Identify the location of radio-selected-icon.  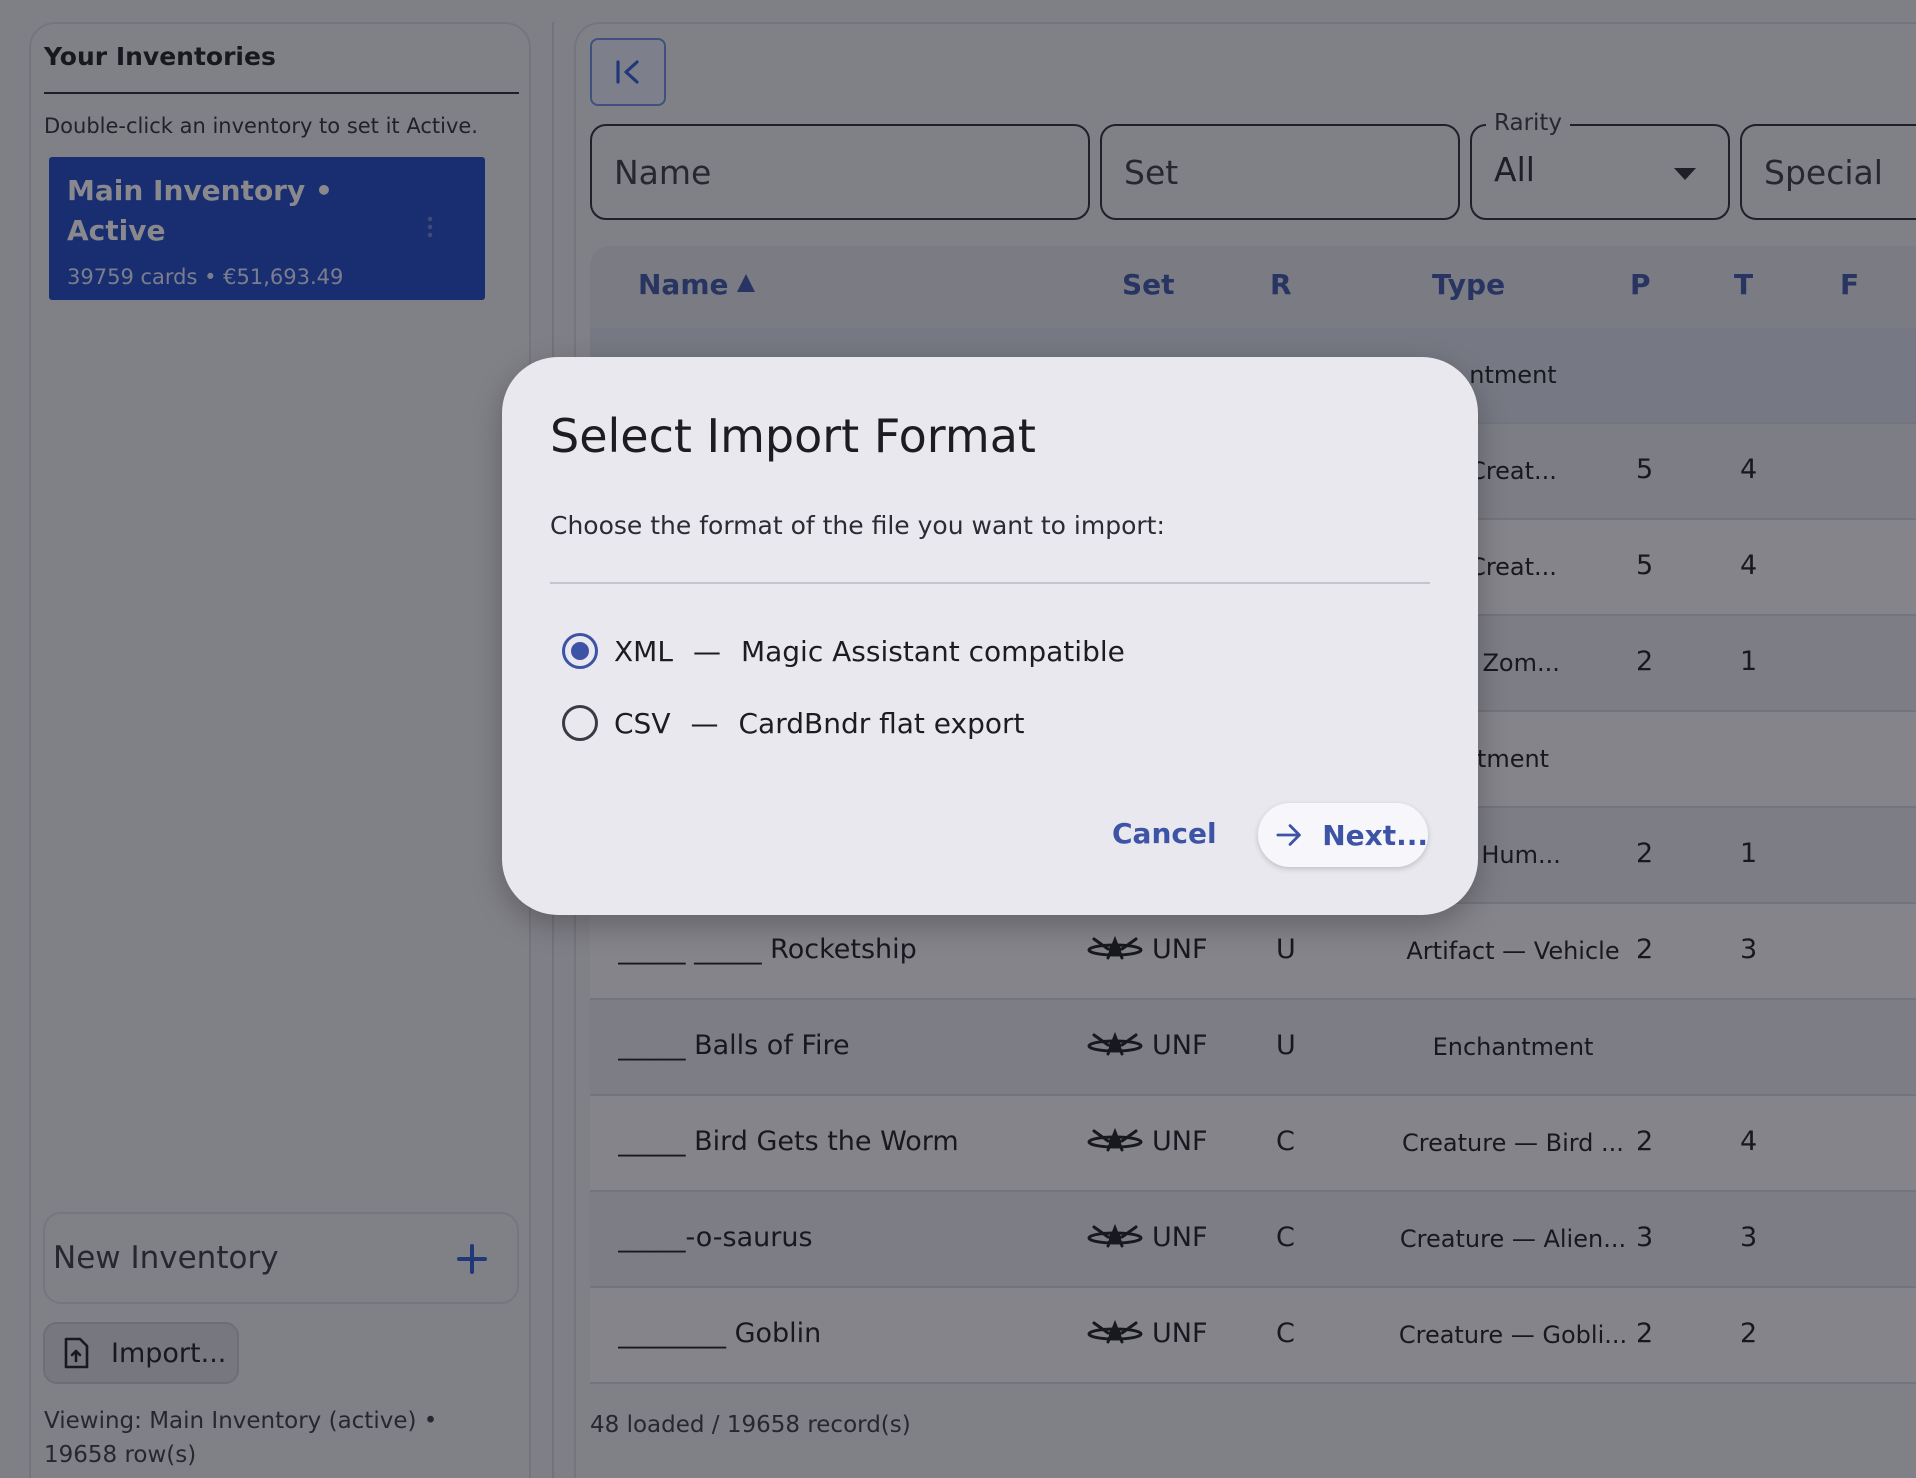
(580, 651).